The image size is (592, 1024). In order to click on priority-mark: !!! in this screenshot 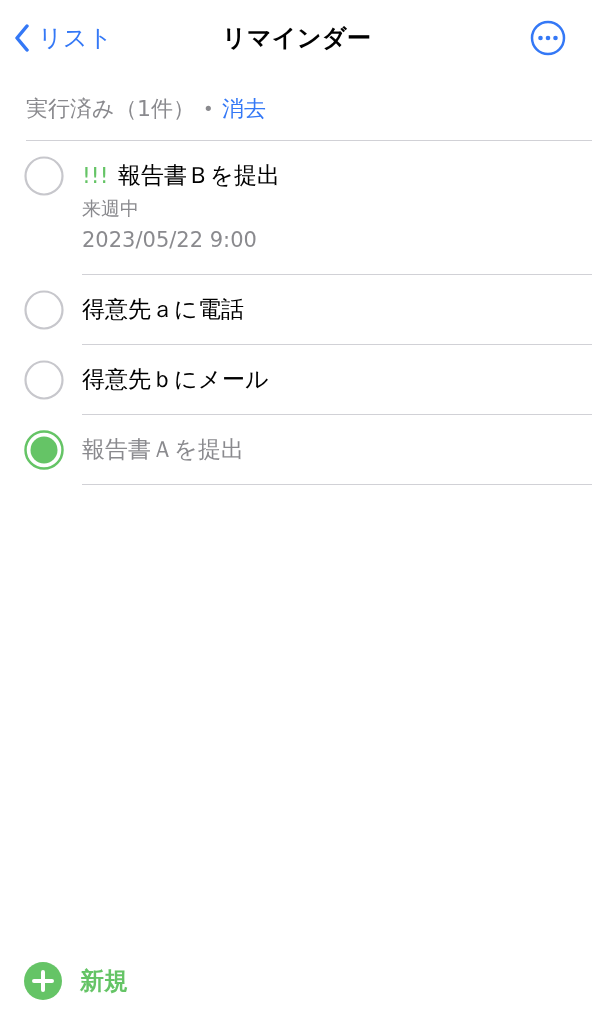, I will do `click(95, 175)`.